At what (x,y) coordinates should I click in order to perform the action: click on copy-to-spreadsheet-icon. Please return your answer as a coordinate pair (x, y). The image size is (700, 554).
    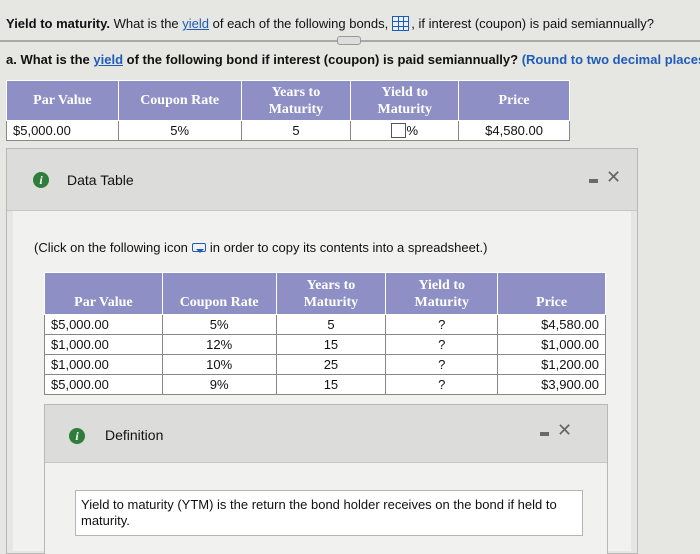
    Looking at the image, I should click on (198, 248).